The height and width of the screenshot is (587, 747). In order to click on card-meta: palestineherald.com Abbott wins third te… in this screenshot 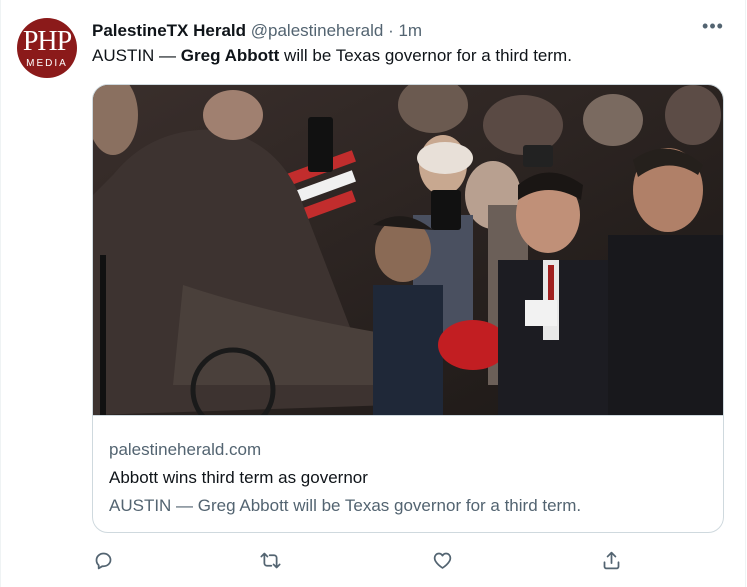, I will do `click(345, 479)`.